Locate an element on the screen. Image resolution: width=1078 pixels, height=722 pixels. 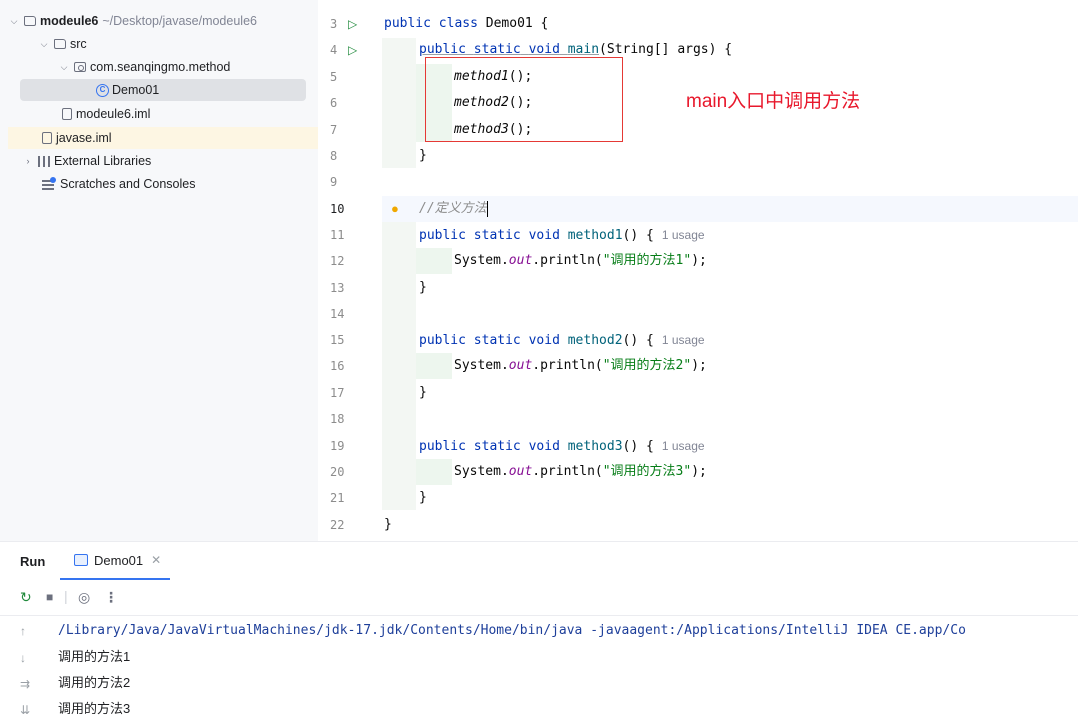
module-path: ~/Desktop/javase/modeule6 is located at coordinates (179, 21).